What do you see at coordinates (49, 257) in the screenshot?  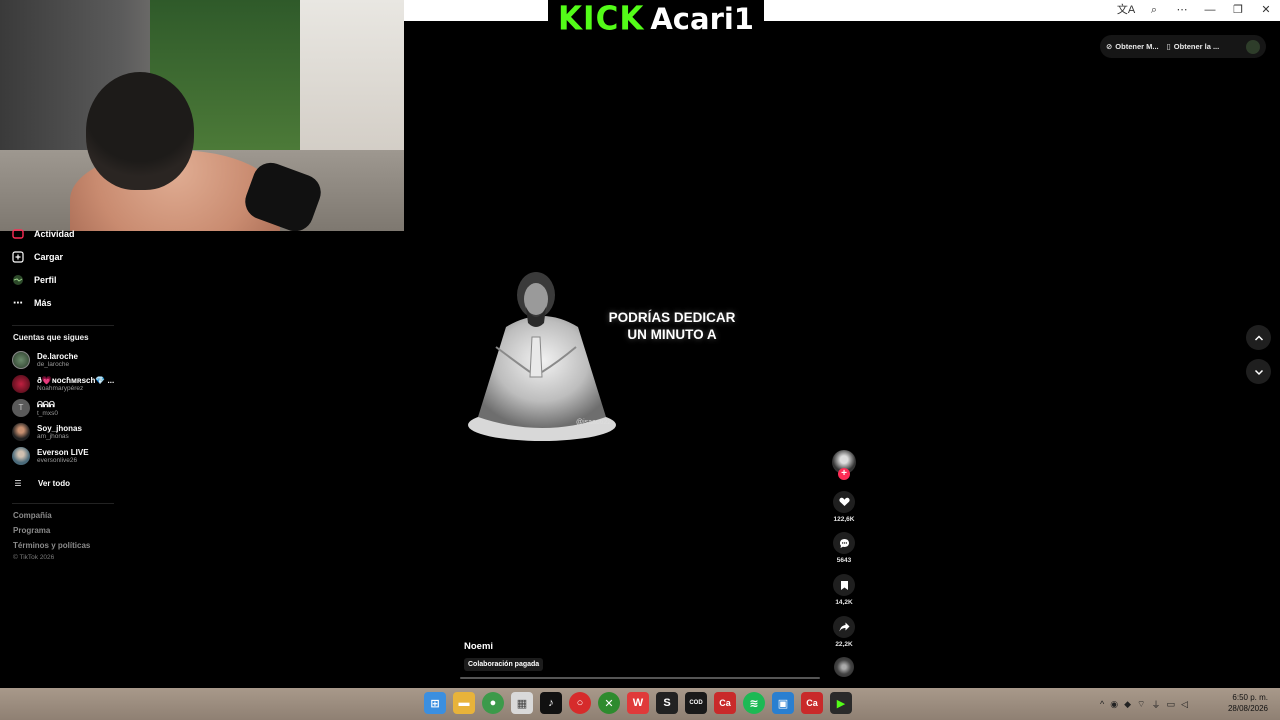 I see `sidebar-item-label: Cargar` at bounding box center [49, 257].